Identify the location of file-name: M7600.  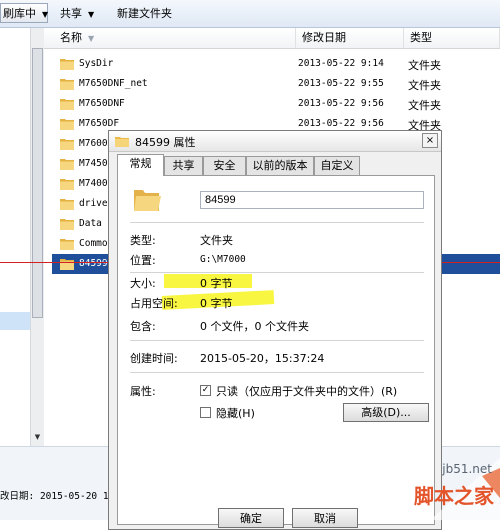
(93, 143).